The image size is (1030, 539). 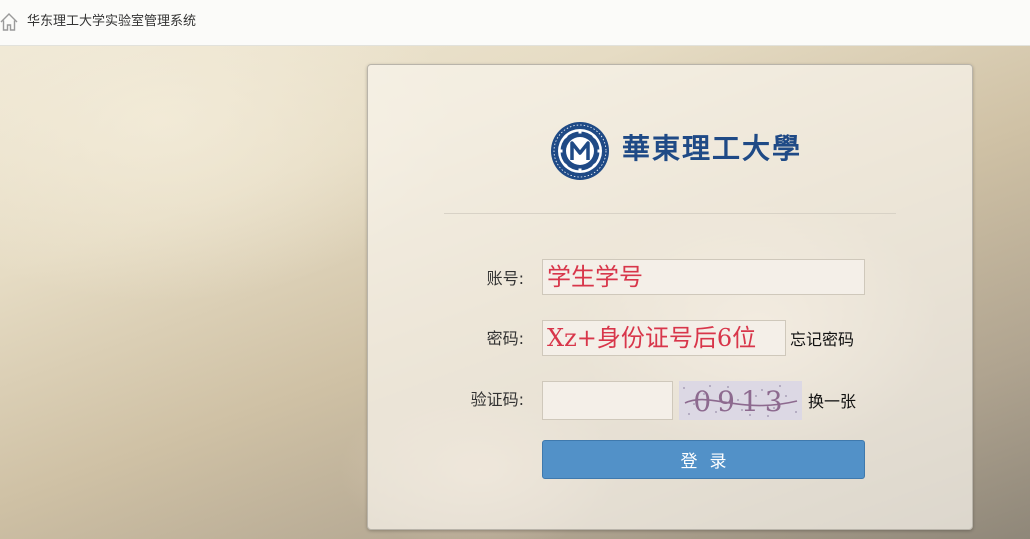 I want to click on captcha-label: 验证码:, so click(x=497, y=399).